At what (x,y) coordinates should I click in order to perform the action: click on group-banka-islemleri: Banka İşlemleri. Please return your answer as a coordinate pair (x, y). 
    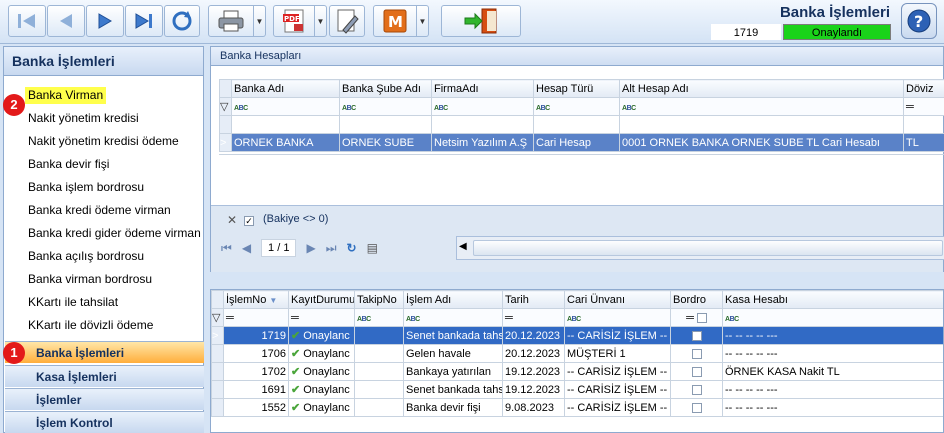
    Looking at the image, I should click on (104, 352).